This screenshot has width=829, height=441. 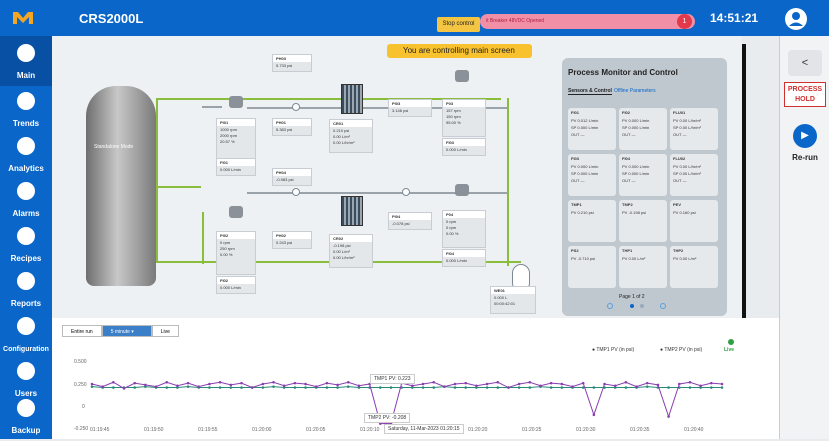 What do you see at coordinates (610, 306) in the screenshot?
I see `prev-page-icon` at bounding box center [610, 306].